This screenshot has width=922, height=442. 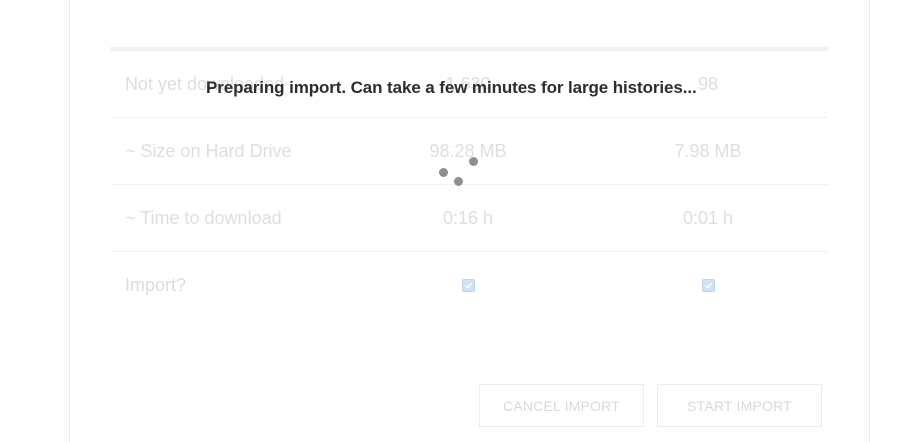 I want to click on import-checkbox-cell-secondary, so click(x=708, y=285).